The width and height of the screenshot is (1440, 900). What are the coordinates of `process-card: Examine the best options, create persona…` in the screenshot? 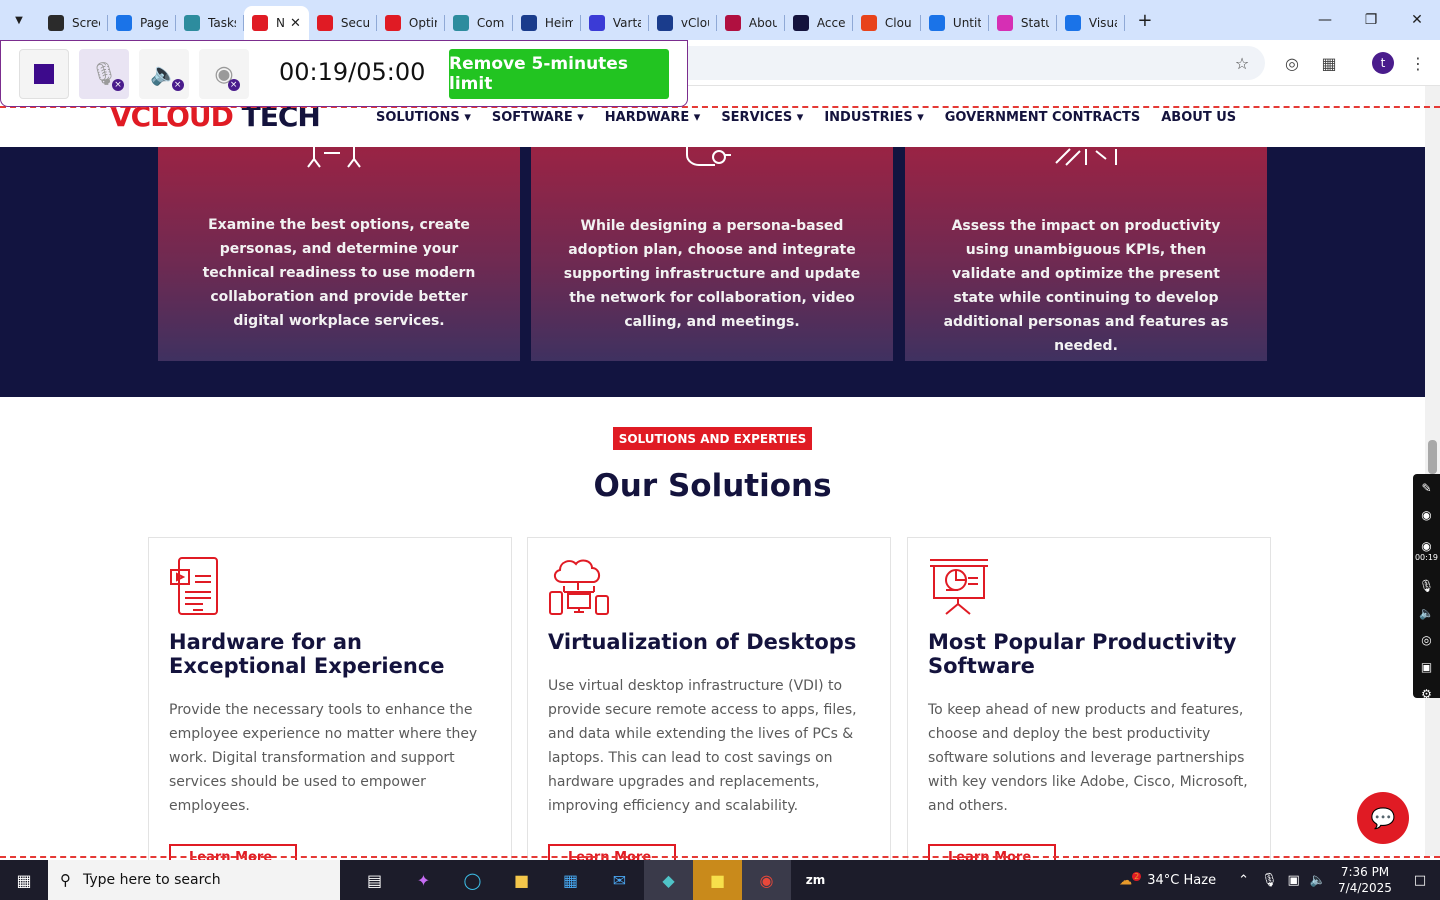 It's located at (339, 254).